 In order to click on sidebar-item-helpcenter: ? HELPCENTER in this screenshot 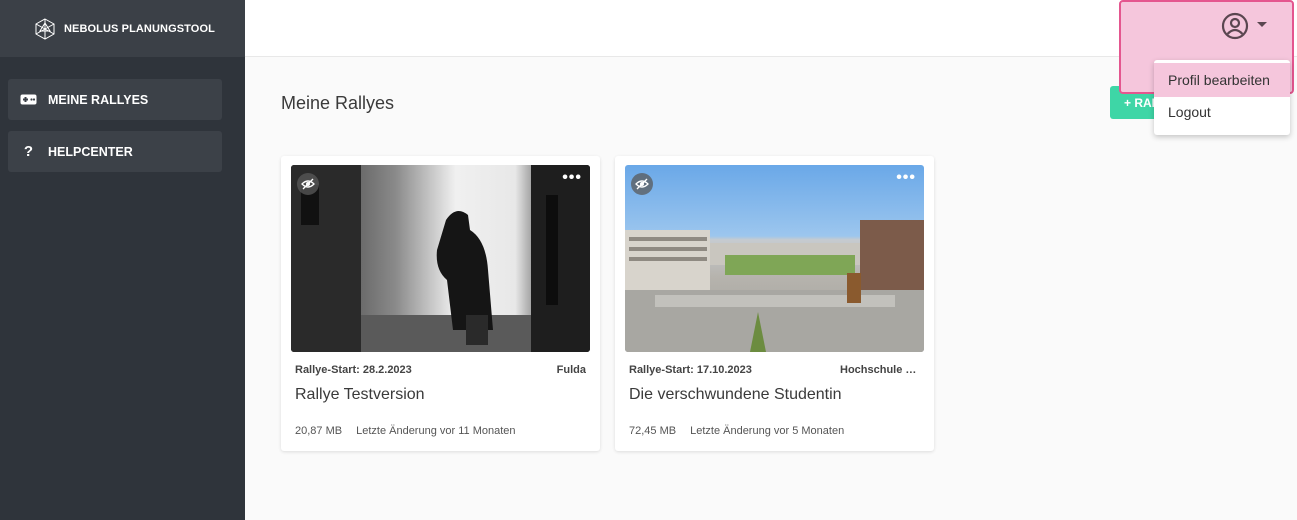, I will do `click(115, 151)`.